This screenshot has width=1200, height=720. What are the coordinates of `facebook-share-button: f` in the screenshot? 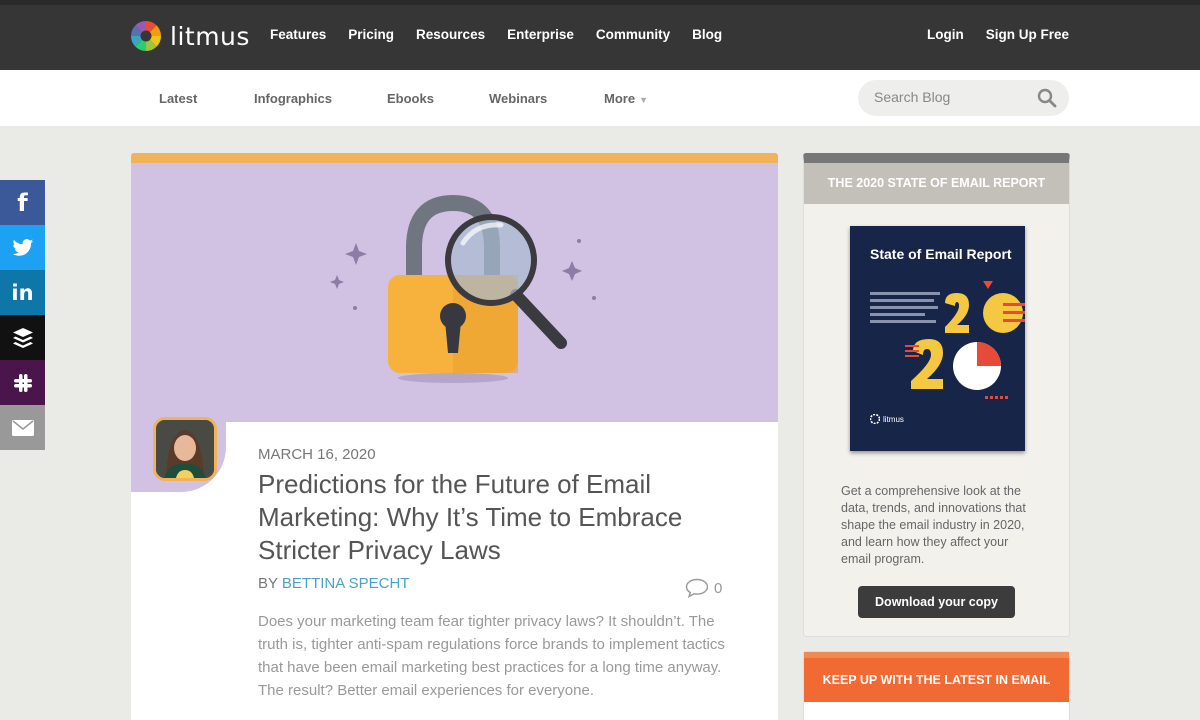 It's located at (22, 202).